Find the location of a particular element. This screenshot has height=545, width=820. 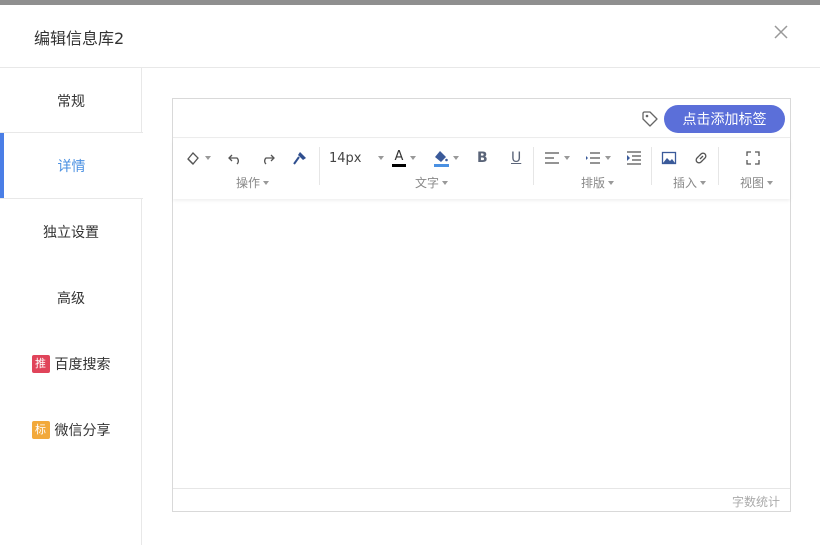

underline-button: U is located at coordinates (516, 158).